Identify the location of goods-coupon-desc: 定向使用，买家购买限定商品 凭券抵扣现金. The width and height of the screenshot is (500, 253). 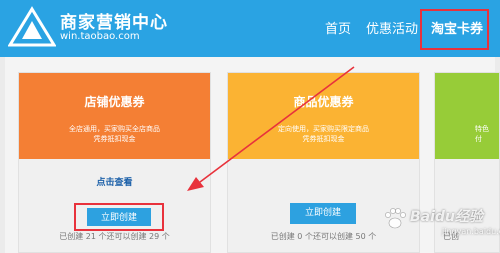
(323, 134).